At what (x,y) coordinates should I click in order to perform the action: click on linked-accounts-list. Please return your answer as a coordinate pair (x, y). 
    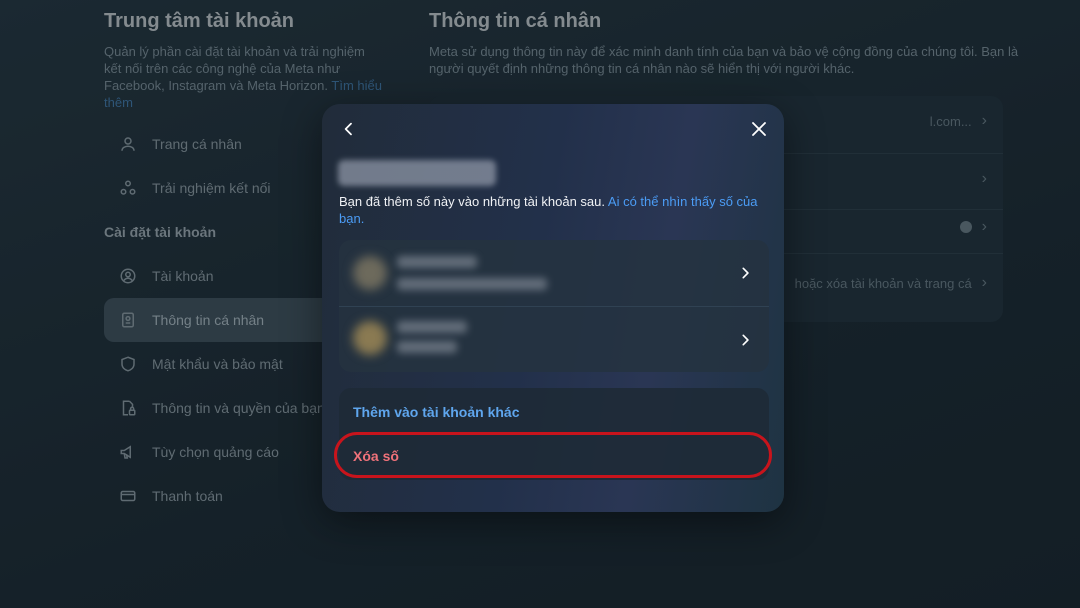
    Looking at the image, I should click on (554, 306).